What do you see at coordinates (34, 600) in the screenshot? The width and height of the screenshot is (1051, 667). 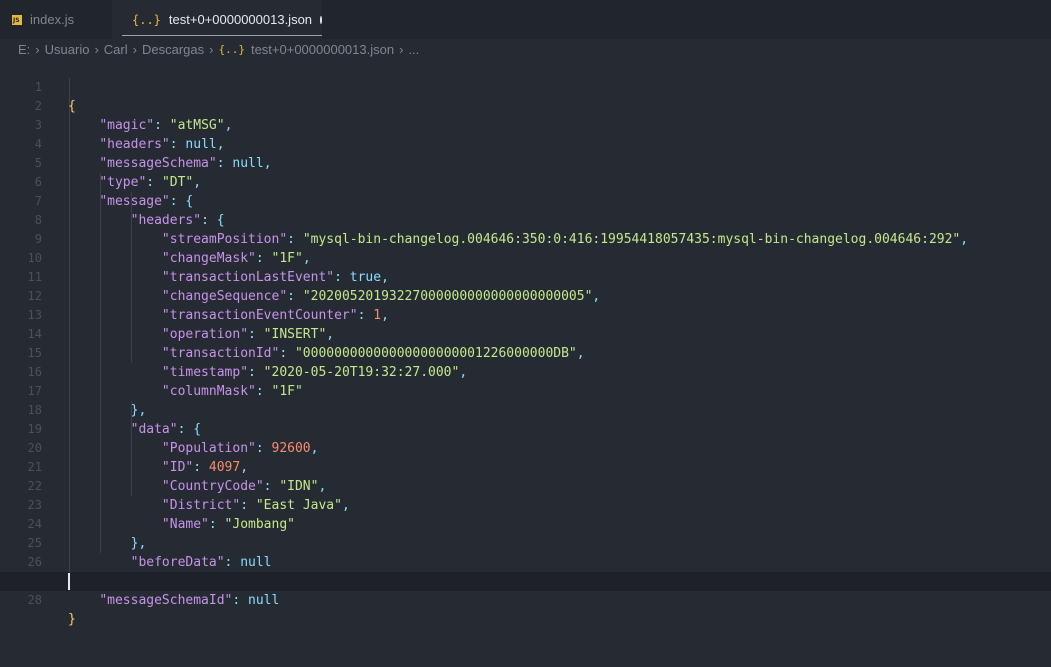 I see `line-number: 28` at bounding box center [34, 600].